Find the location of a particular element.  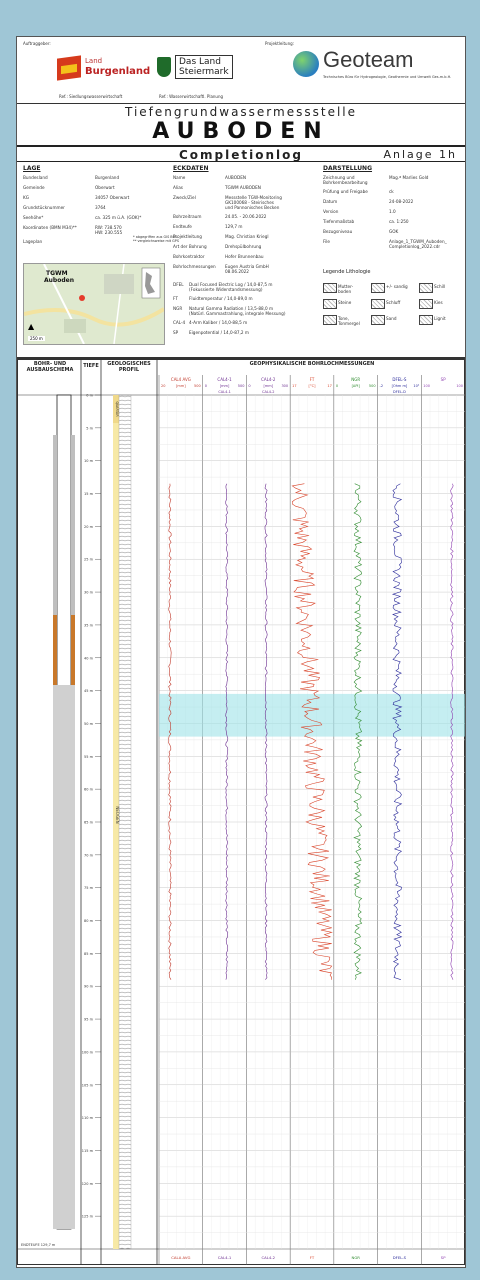

track-name: DFEL-S is located at coordinates (399, 379).